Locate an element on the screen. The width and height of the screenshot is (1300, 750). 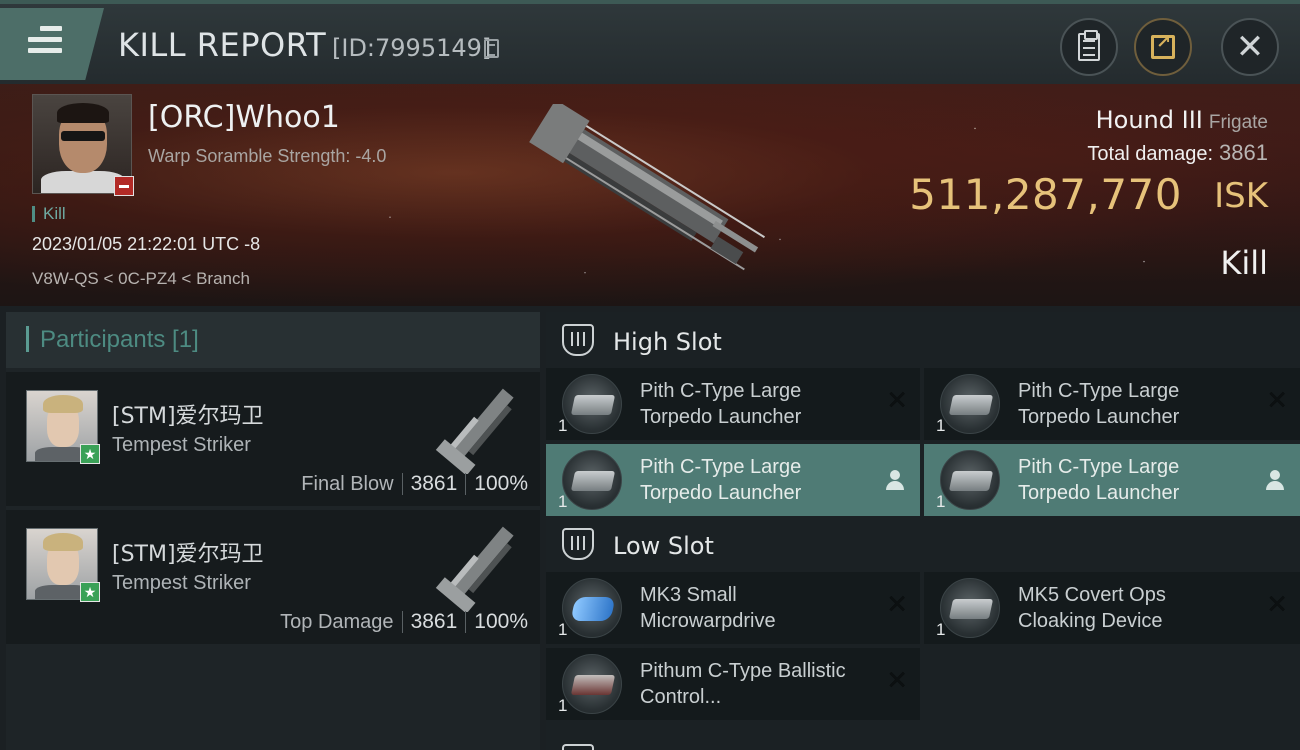
participants-header: Participants [1] is located at coordinates (273, 340).